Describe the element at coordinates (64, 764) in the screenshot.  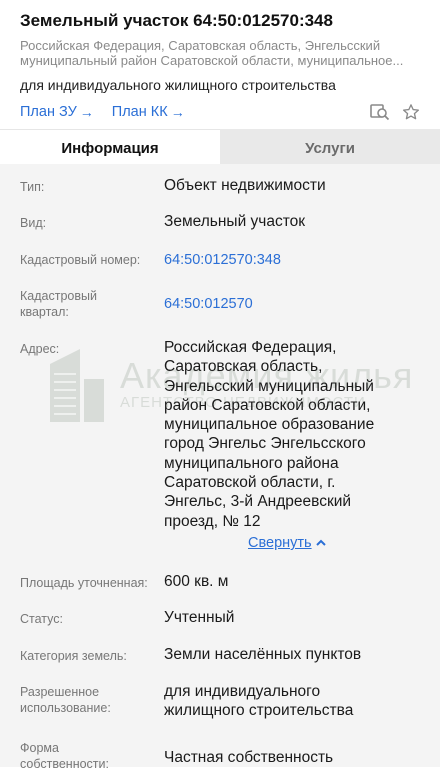
I see `detail-label-line: собственности:` at that location.